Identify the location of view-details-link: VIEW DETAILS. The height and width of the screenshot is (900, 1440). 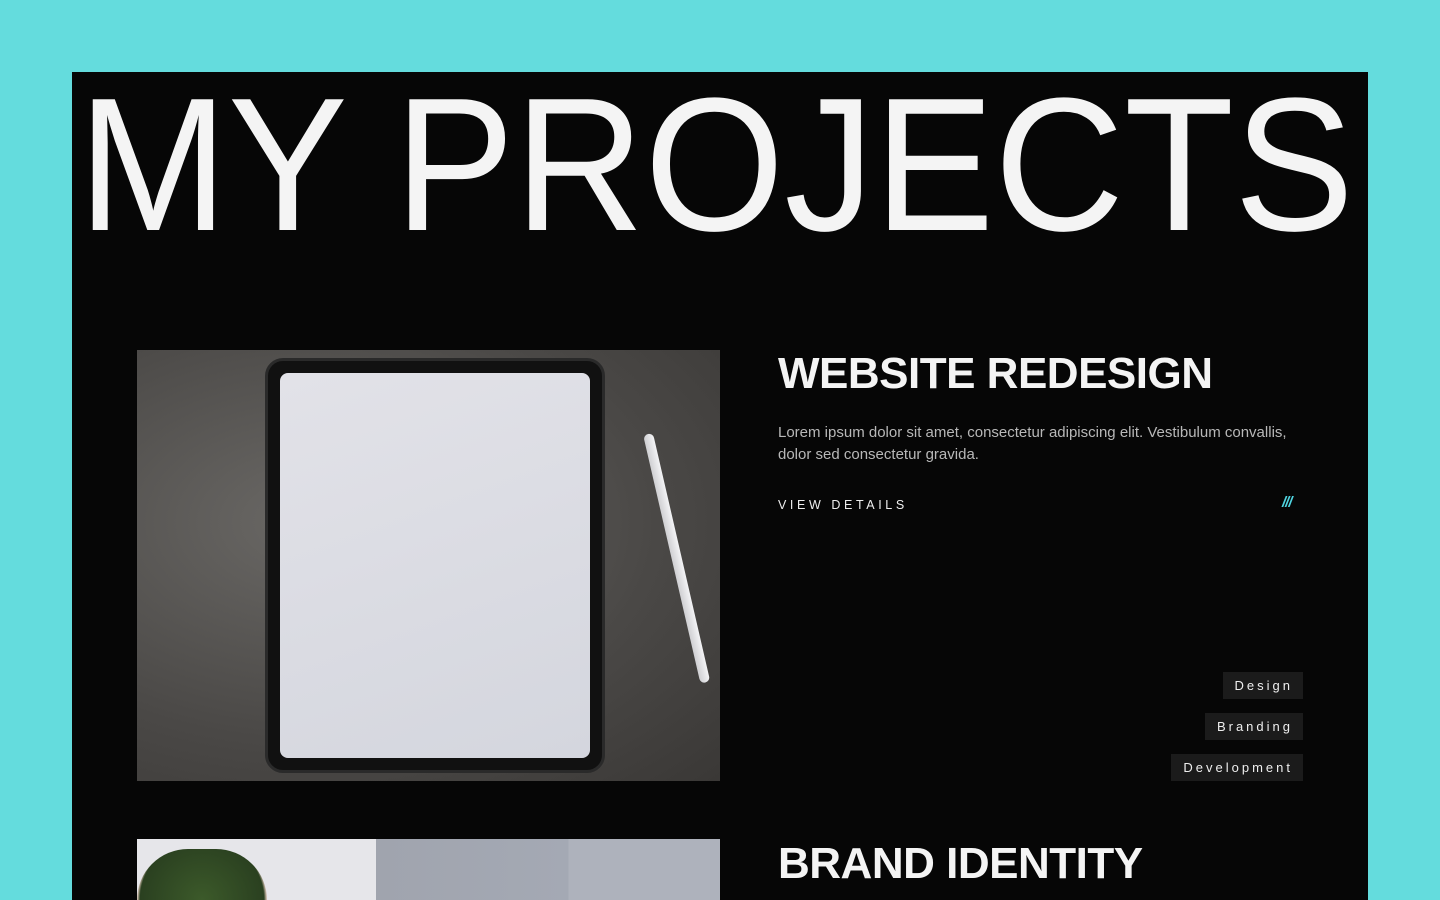
(843, 505).